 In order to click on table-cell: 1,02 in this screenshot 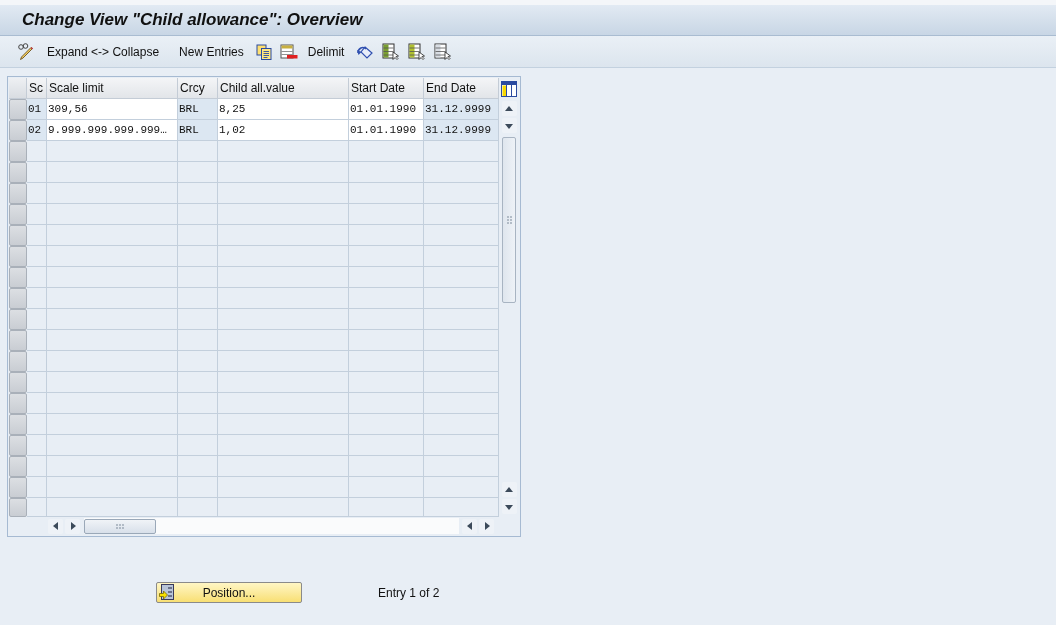, I will do `click(283, 130)`.